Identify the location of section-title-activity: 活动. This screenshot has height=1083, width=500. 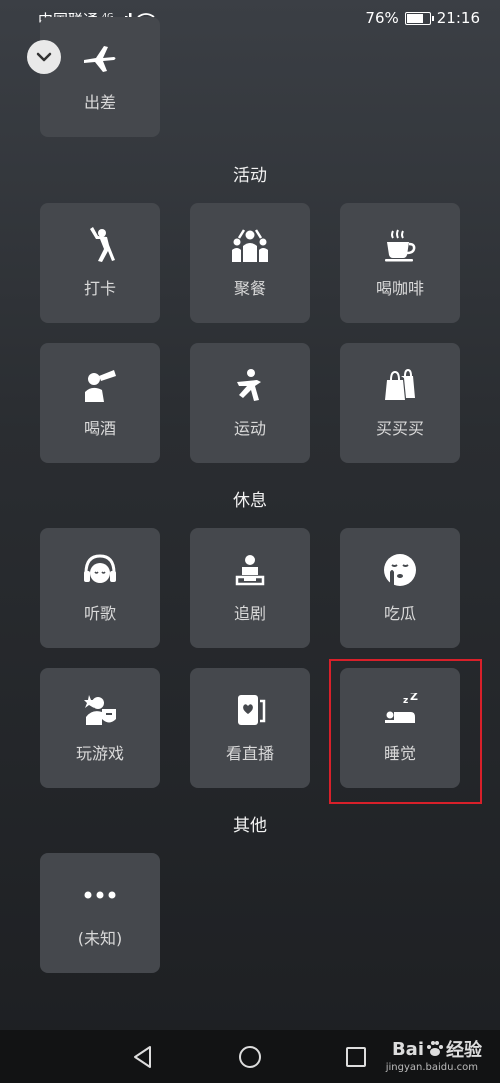
(250, 176).